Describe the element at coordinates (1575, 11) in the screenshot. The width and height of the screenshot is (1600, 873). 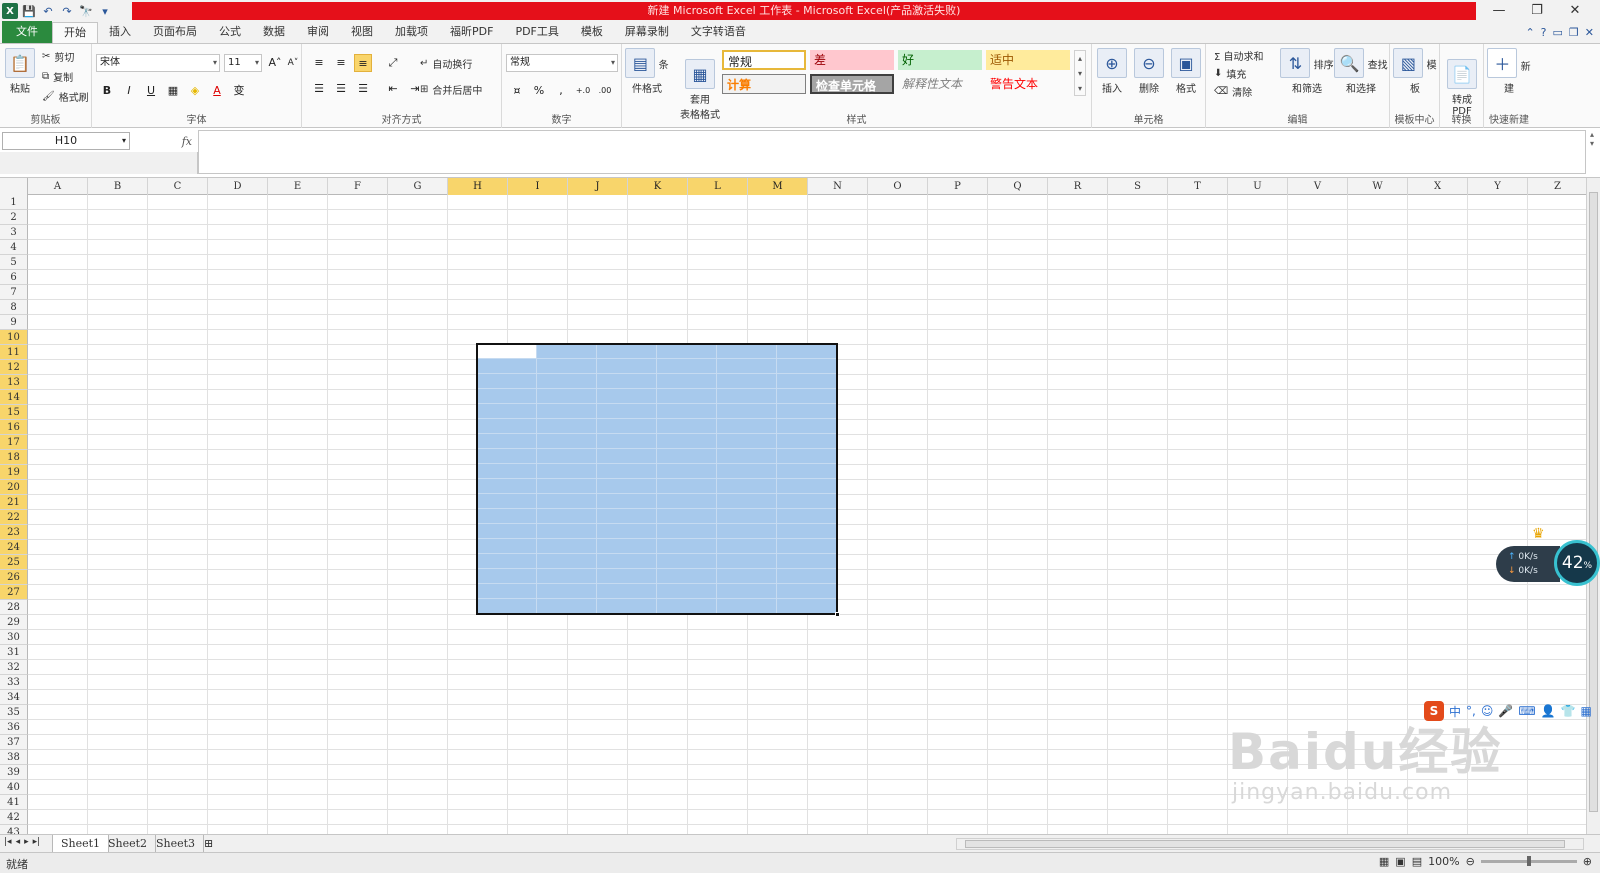
I see `close-button: ✕` at that location.